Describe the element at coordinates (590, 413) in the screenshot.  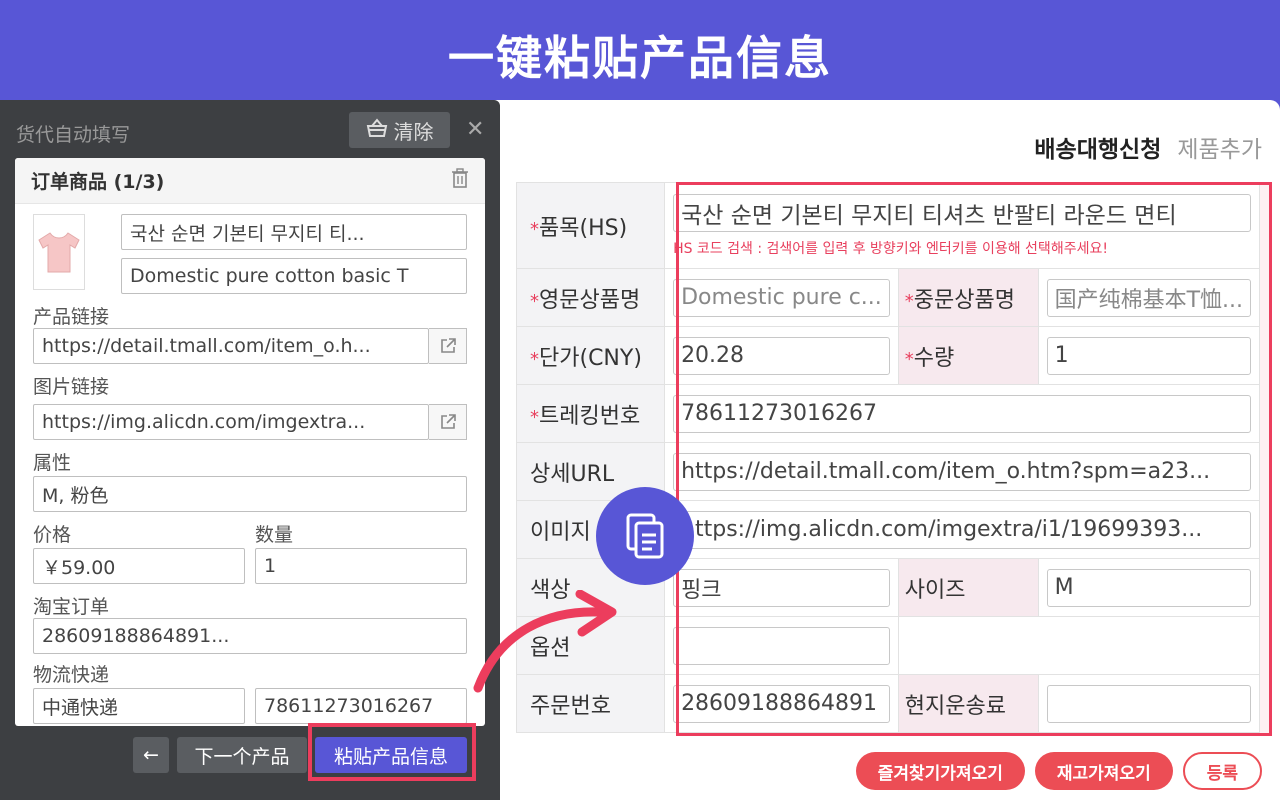
I see `tracking-label: *트레킹번호` at that location.